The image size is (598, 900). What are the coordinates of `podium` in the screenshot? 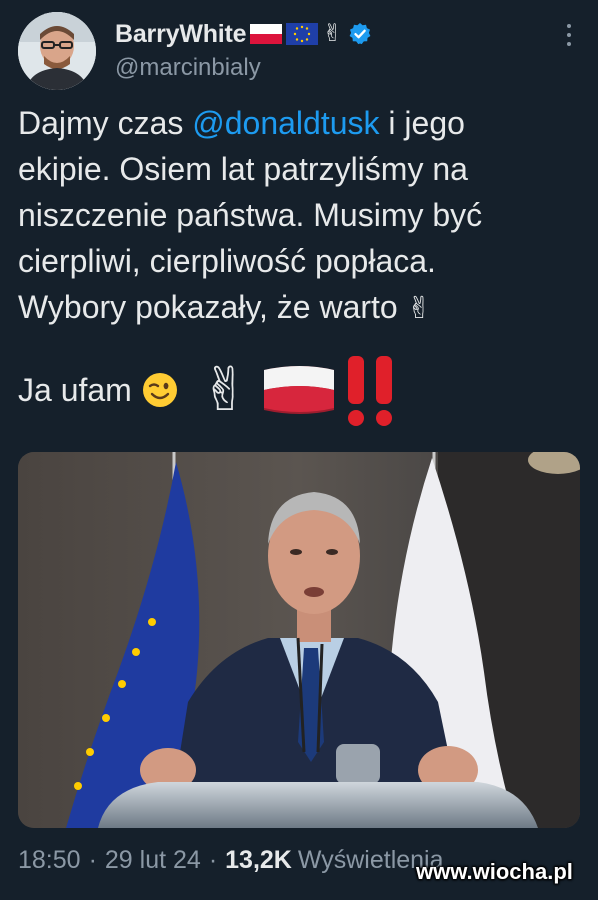 It's located at (318, 805).